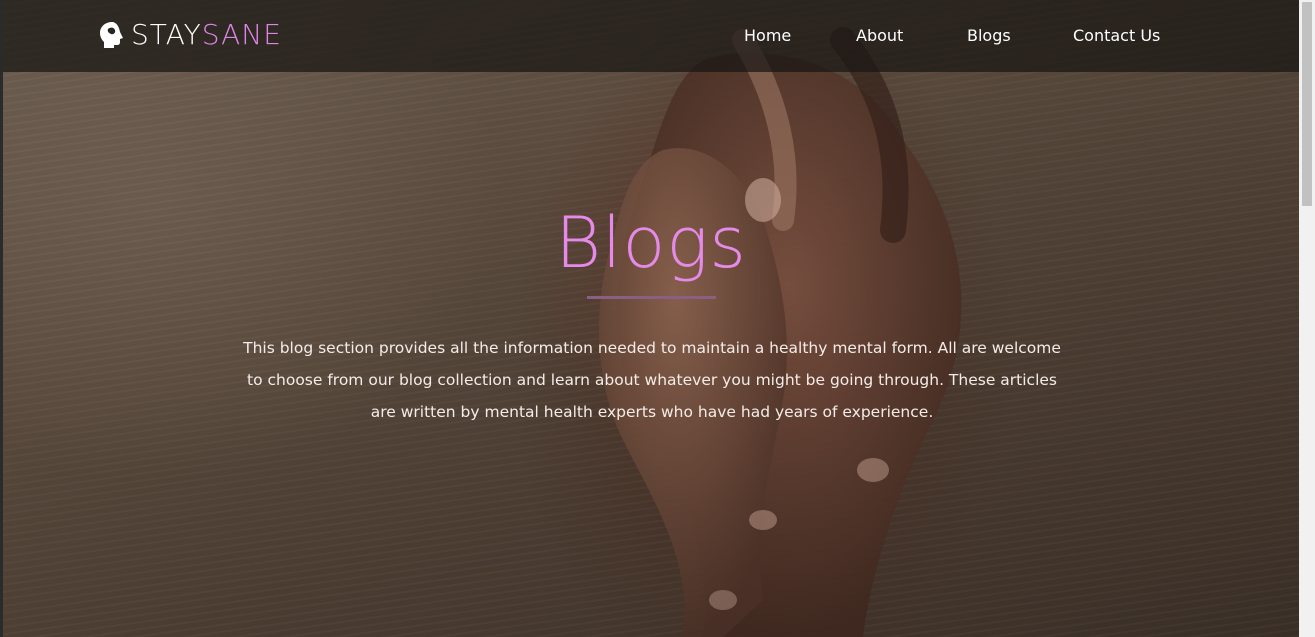 The height and width of the screenshot is (637, 1315). Describe the element at coordinates (1307, 318) in the screenshot. I see `page-scrollbar` at that location.